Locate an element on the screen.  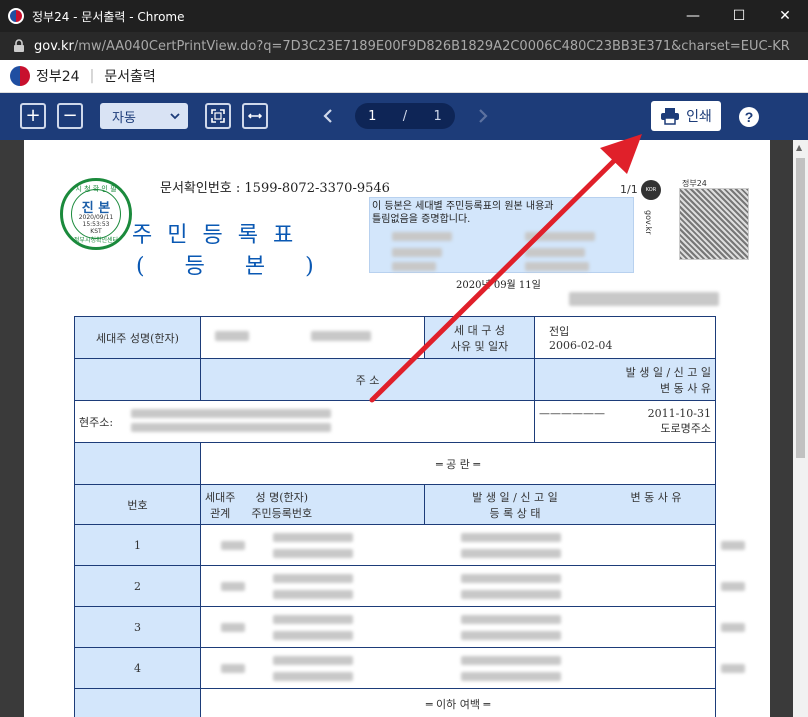
maximize-button: ☐ is located at coordinates (739, 16).